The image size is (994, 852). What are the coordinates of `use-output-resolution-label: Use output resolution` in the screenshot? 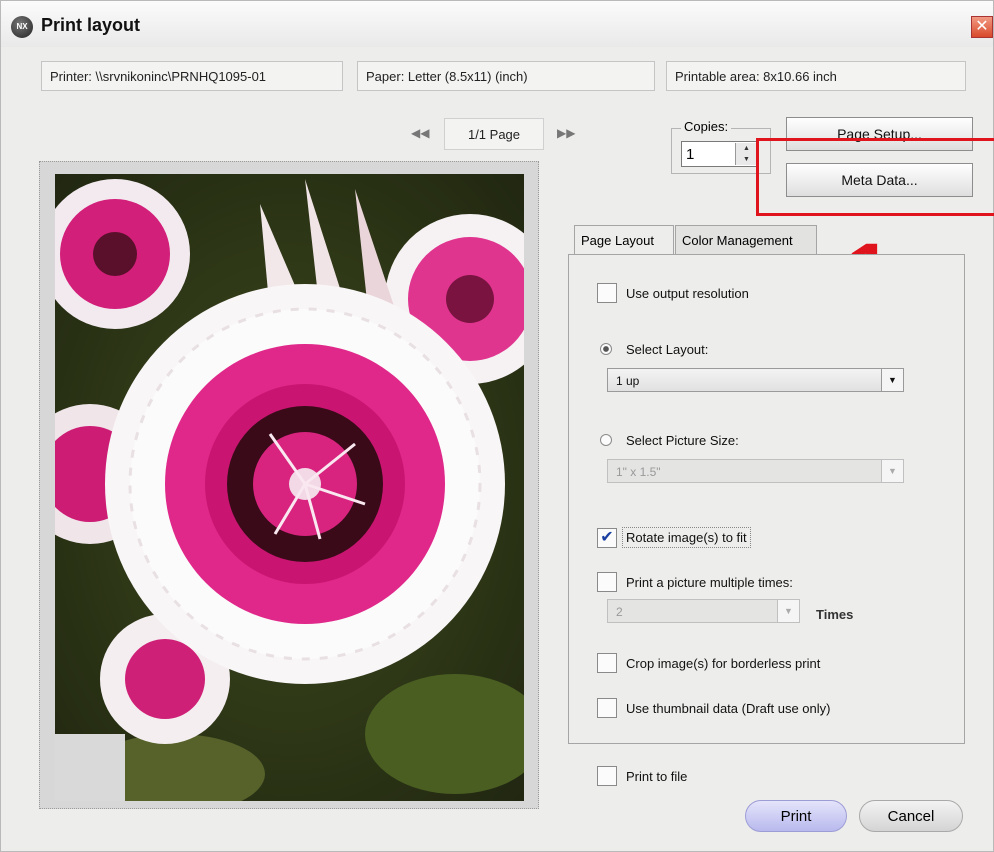 It's located at (687, 293).